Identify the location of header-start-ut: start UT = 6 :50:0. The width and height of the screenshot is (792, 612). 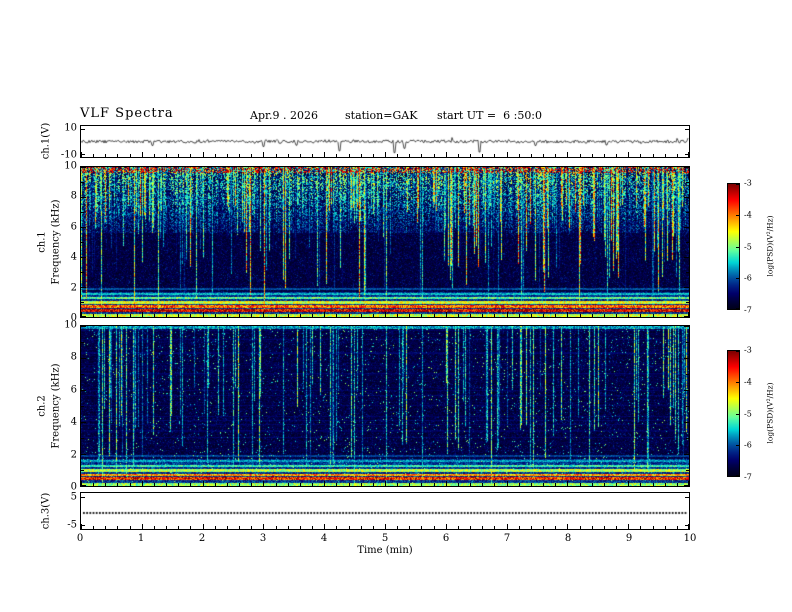
(490, 115).